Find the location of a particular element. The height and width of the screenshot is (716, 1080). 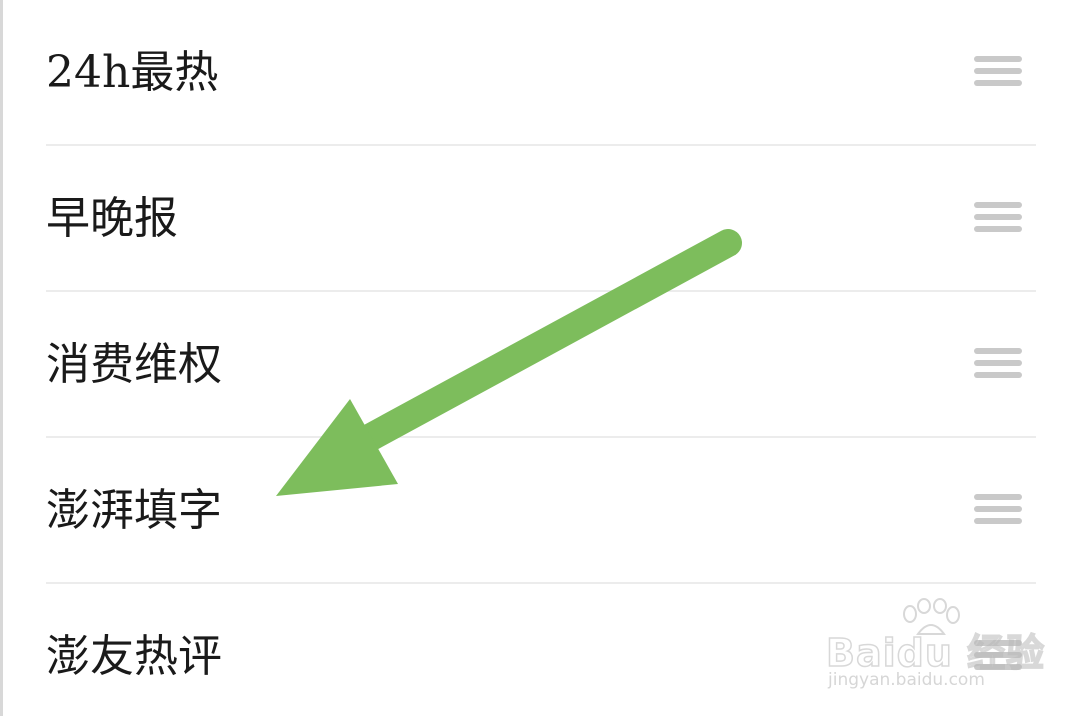

list-item-label: 消费维权 is located at coordinates (134, 364).